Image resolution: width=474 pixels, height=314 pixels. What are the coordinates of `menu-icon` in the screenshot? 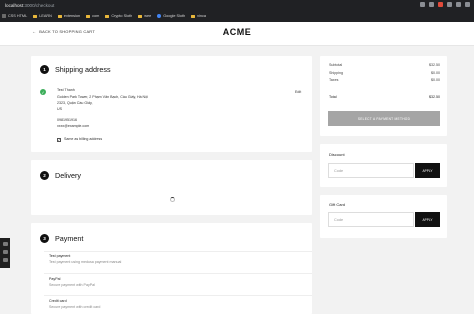 It's located at (467, 4).